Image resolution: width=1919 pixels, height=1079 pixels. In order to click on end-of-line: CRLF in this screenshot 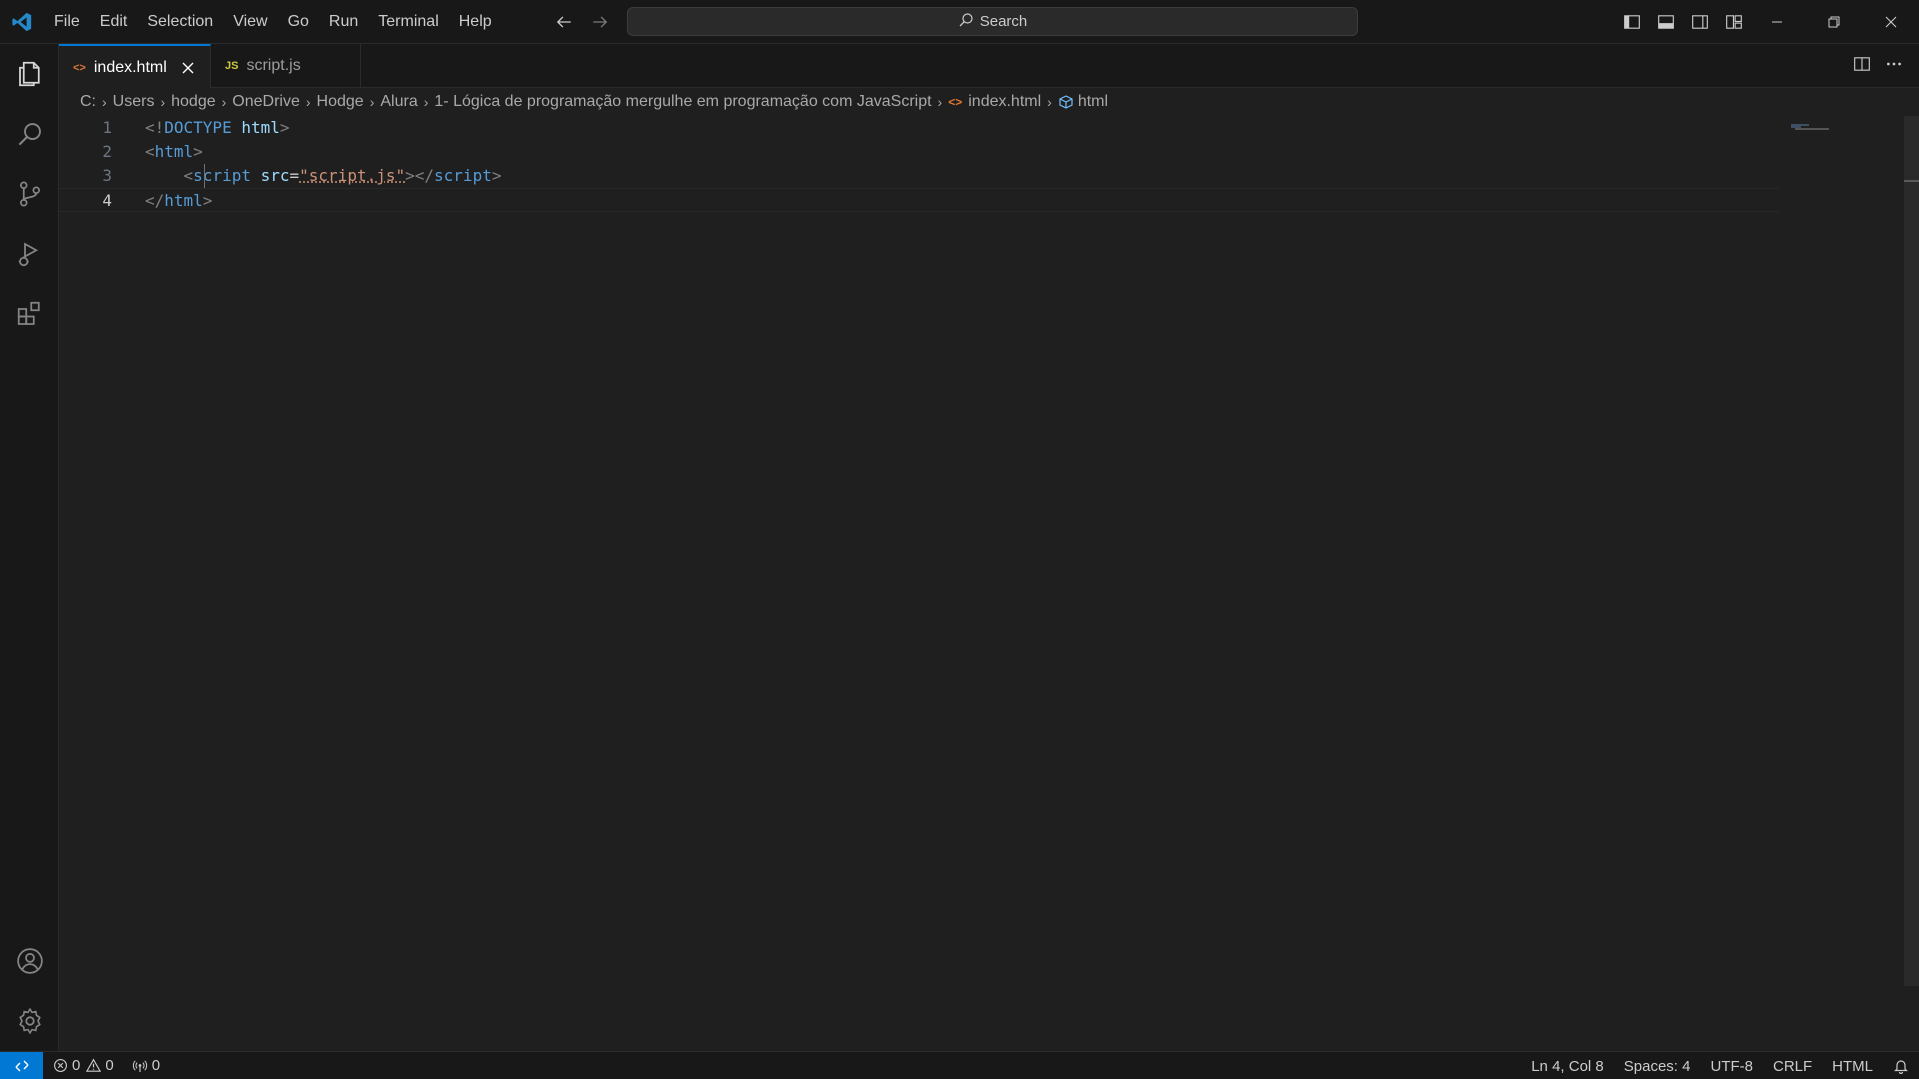, I will do `click(1792, 1066)`.